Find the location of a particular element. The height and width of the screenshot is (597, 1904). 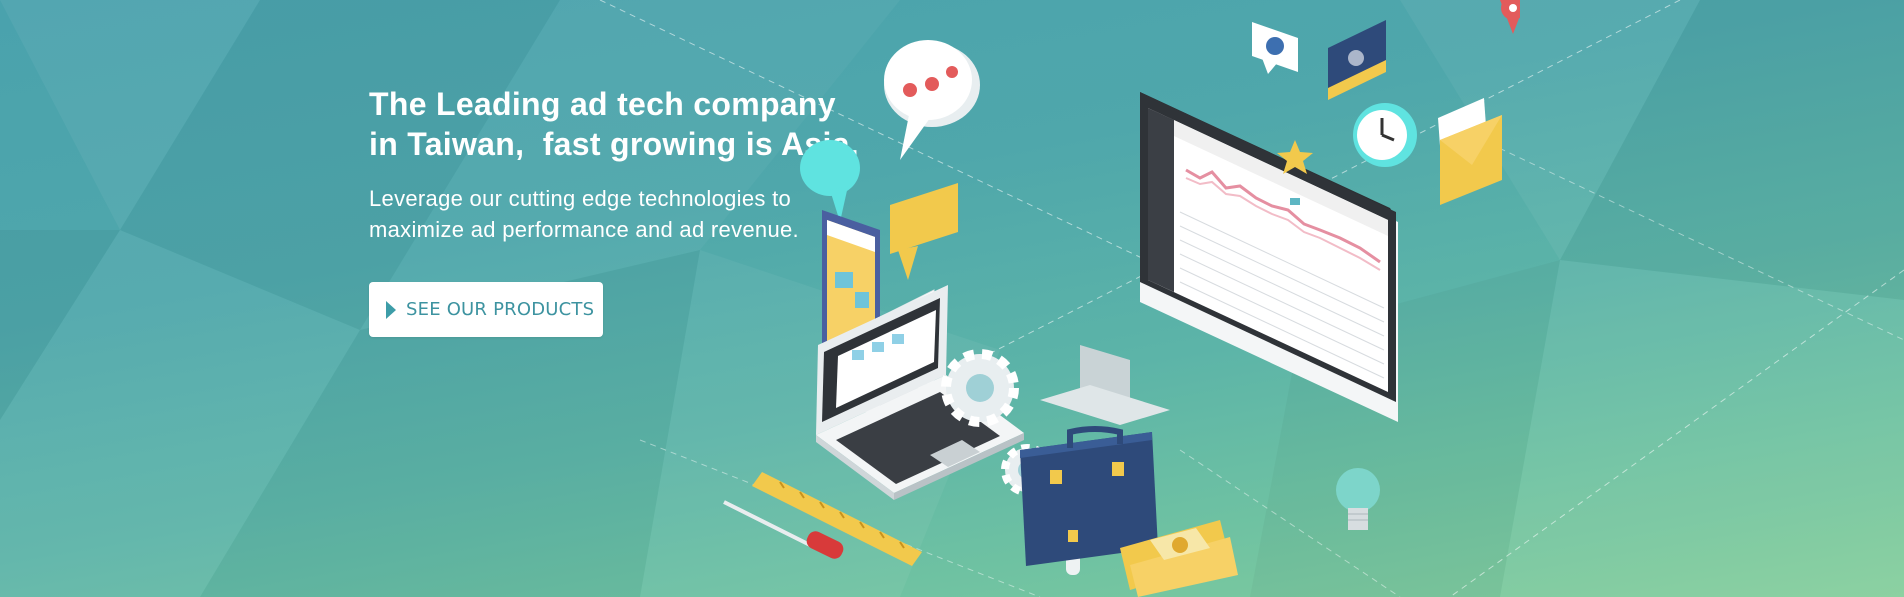

lightbulb-icon is located at coordinates (1358, 499).